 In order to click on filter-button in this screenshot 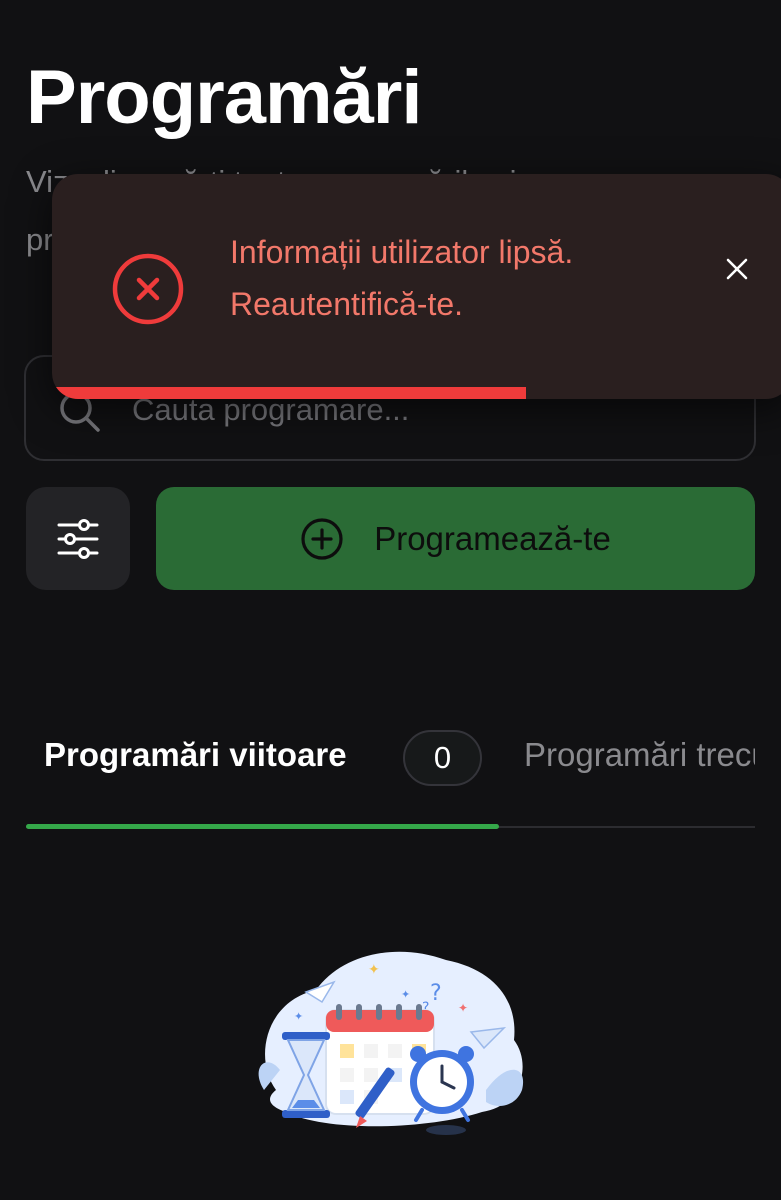, I will do `click(78, 538)`.